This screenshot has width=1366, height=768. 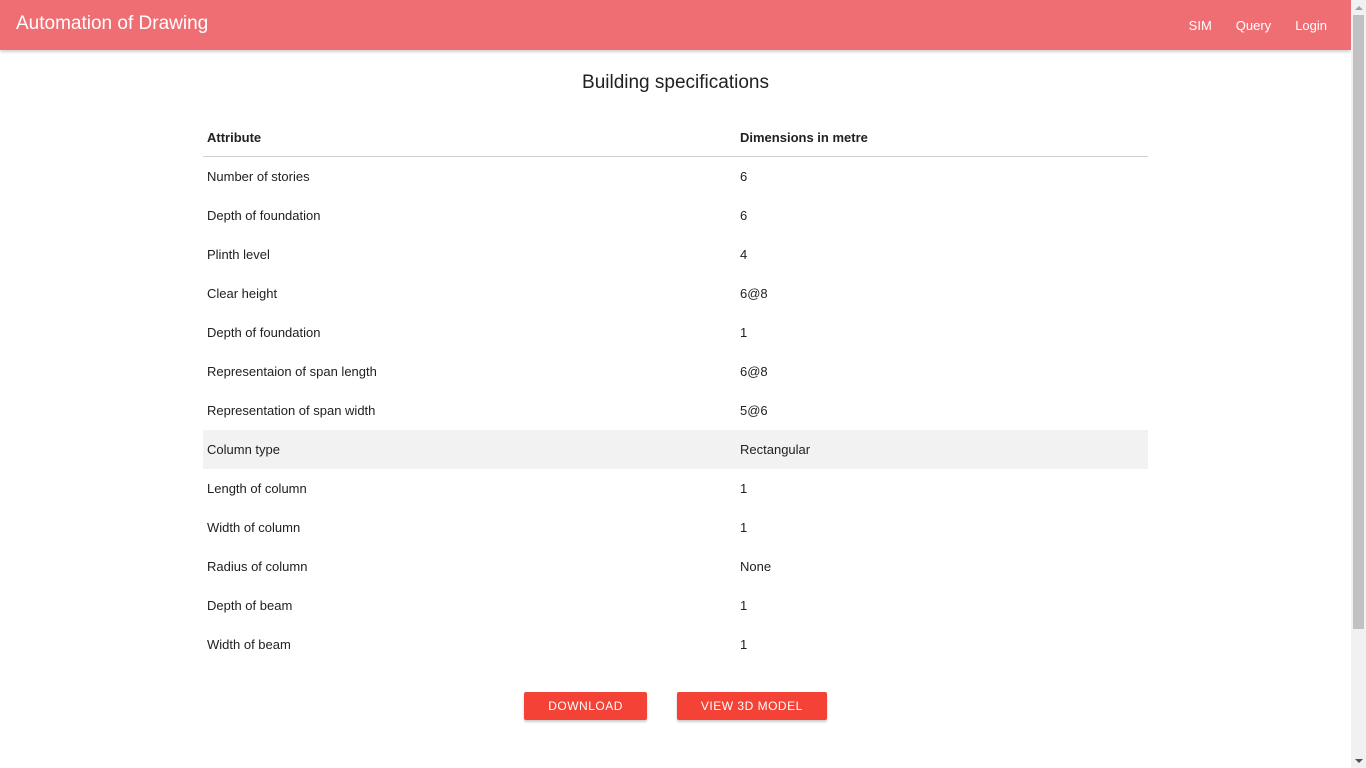 I want to click on scroll-up-arrow-icon, so click(x=1358, y=7).